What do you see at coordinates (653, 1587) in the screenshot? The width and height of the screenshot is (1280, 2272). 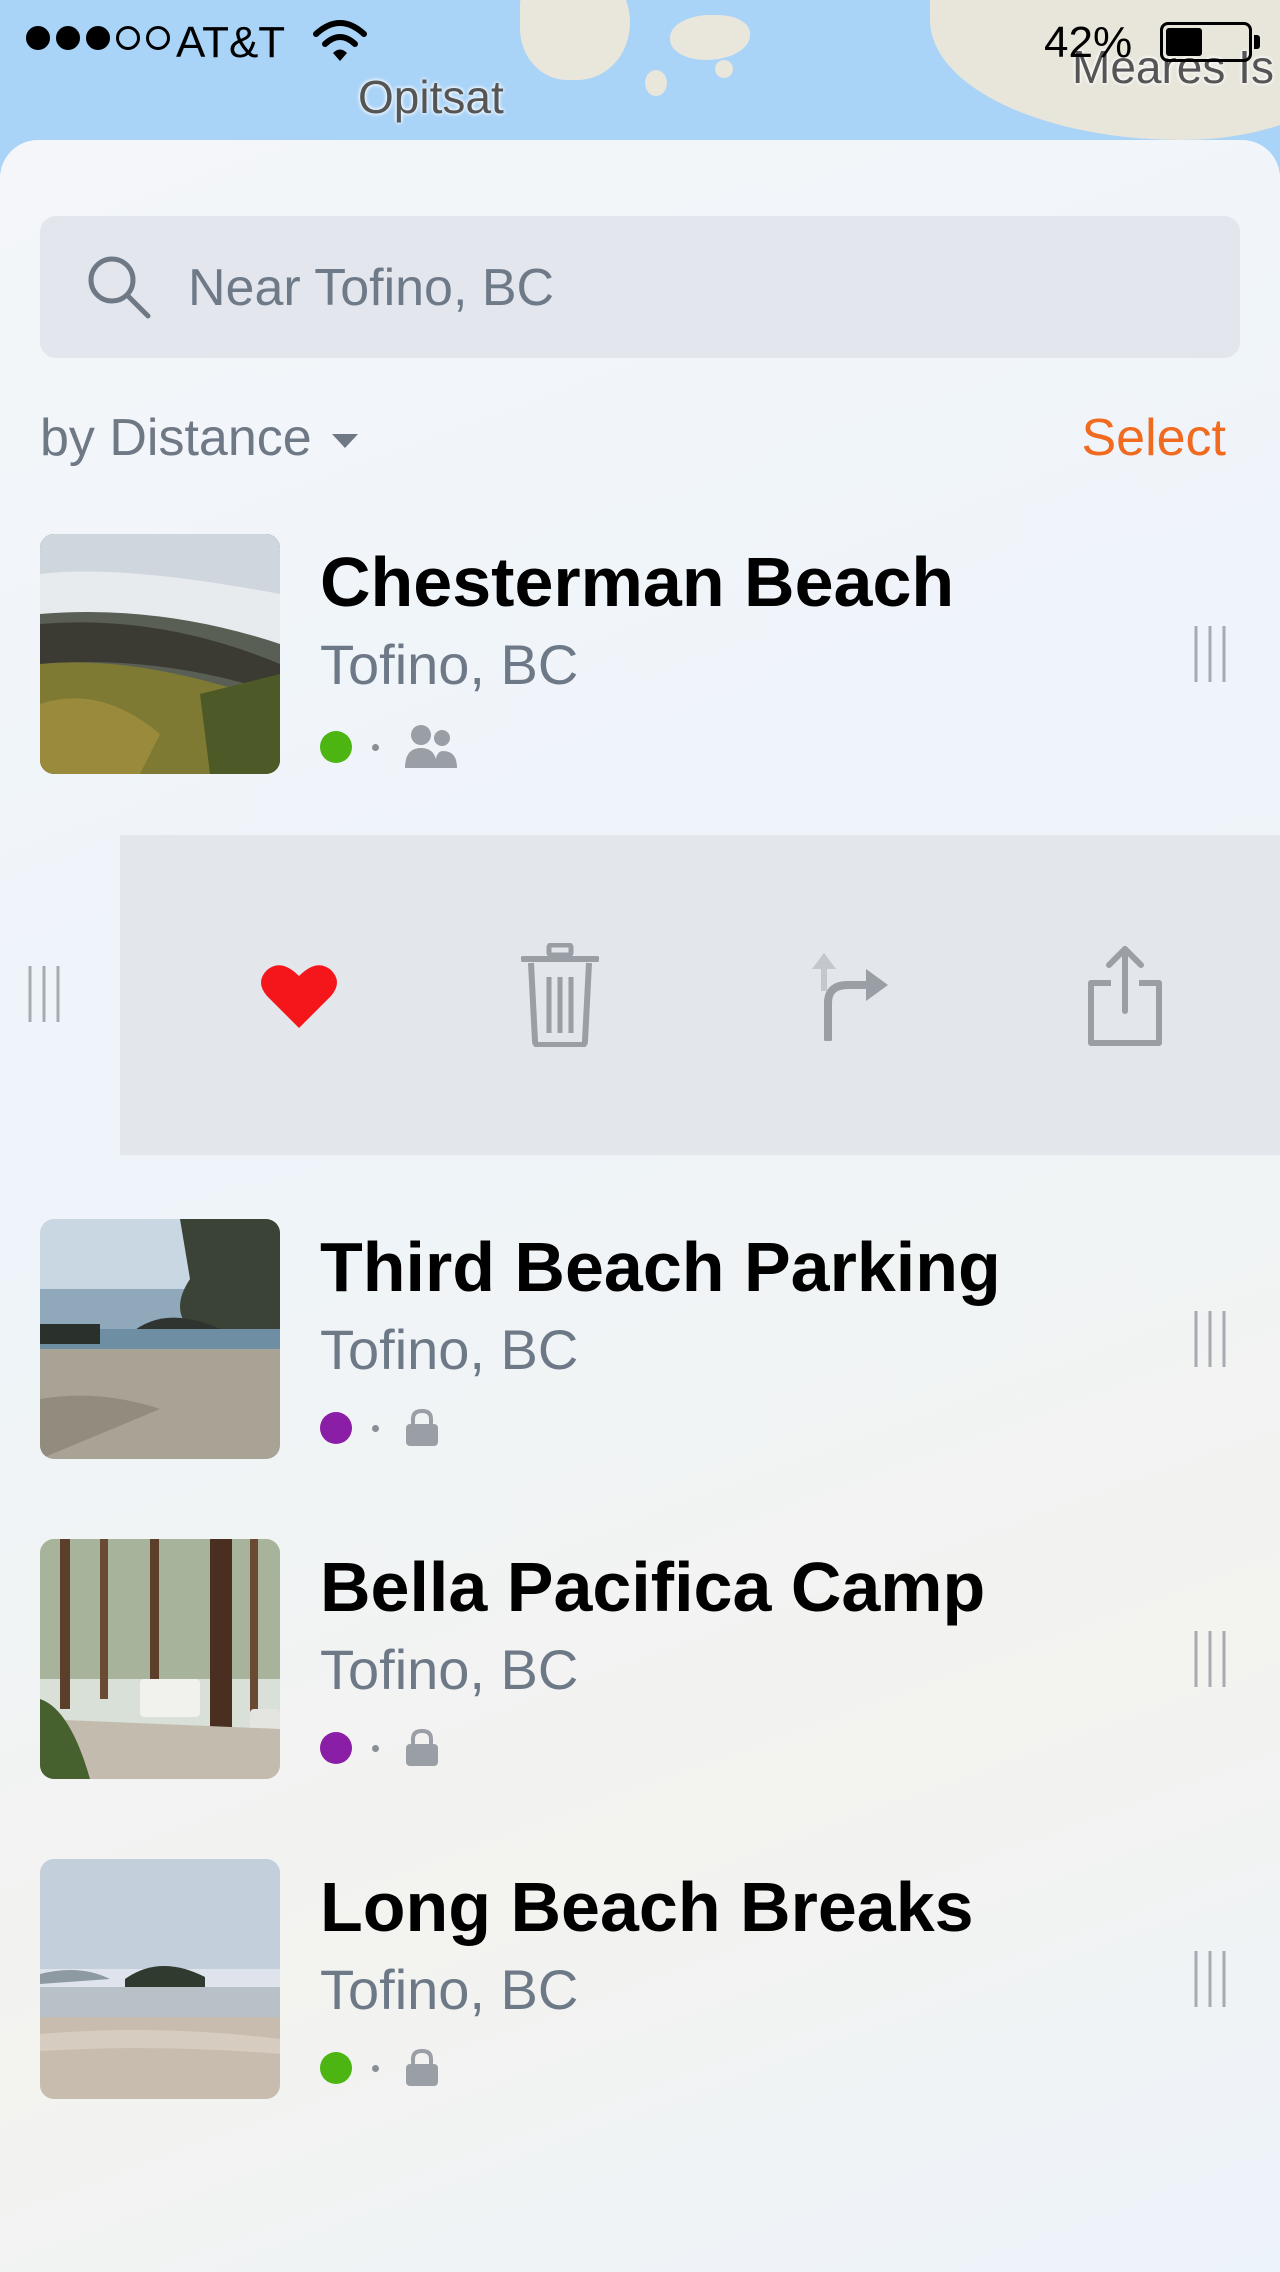 I see `place-name: Bella Pacifica Camp` at bounding box center [653, 1587].